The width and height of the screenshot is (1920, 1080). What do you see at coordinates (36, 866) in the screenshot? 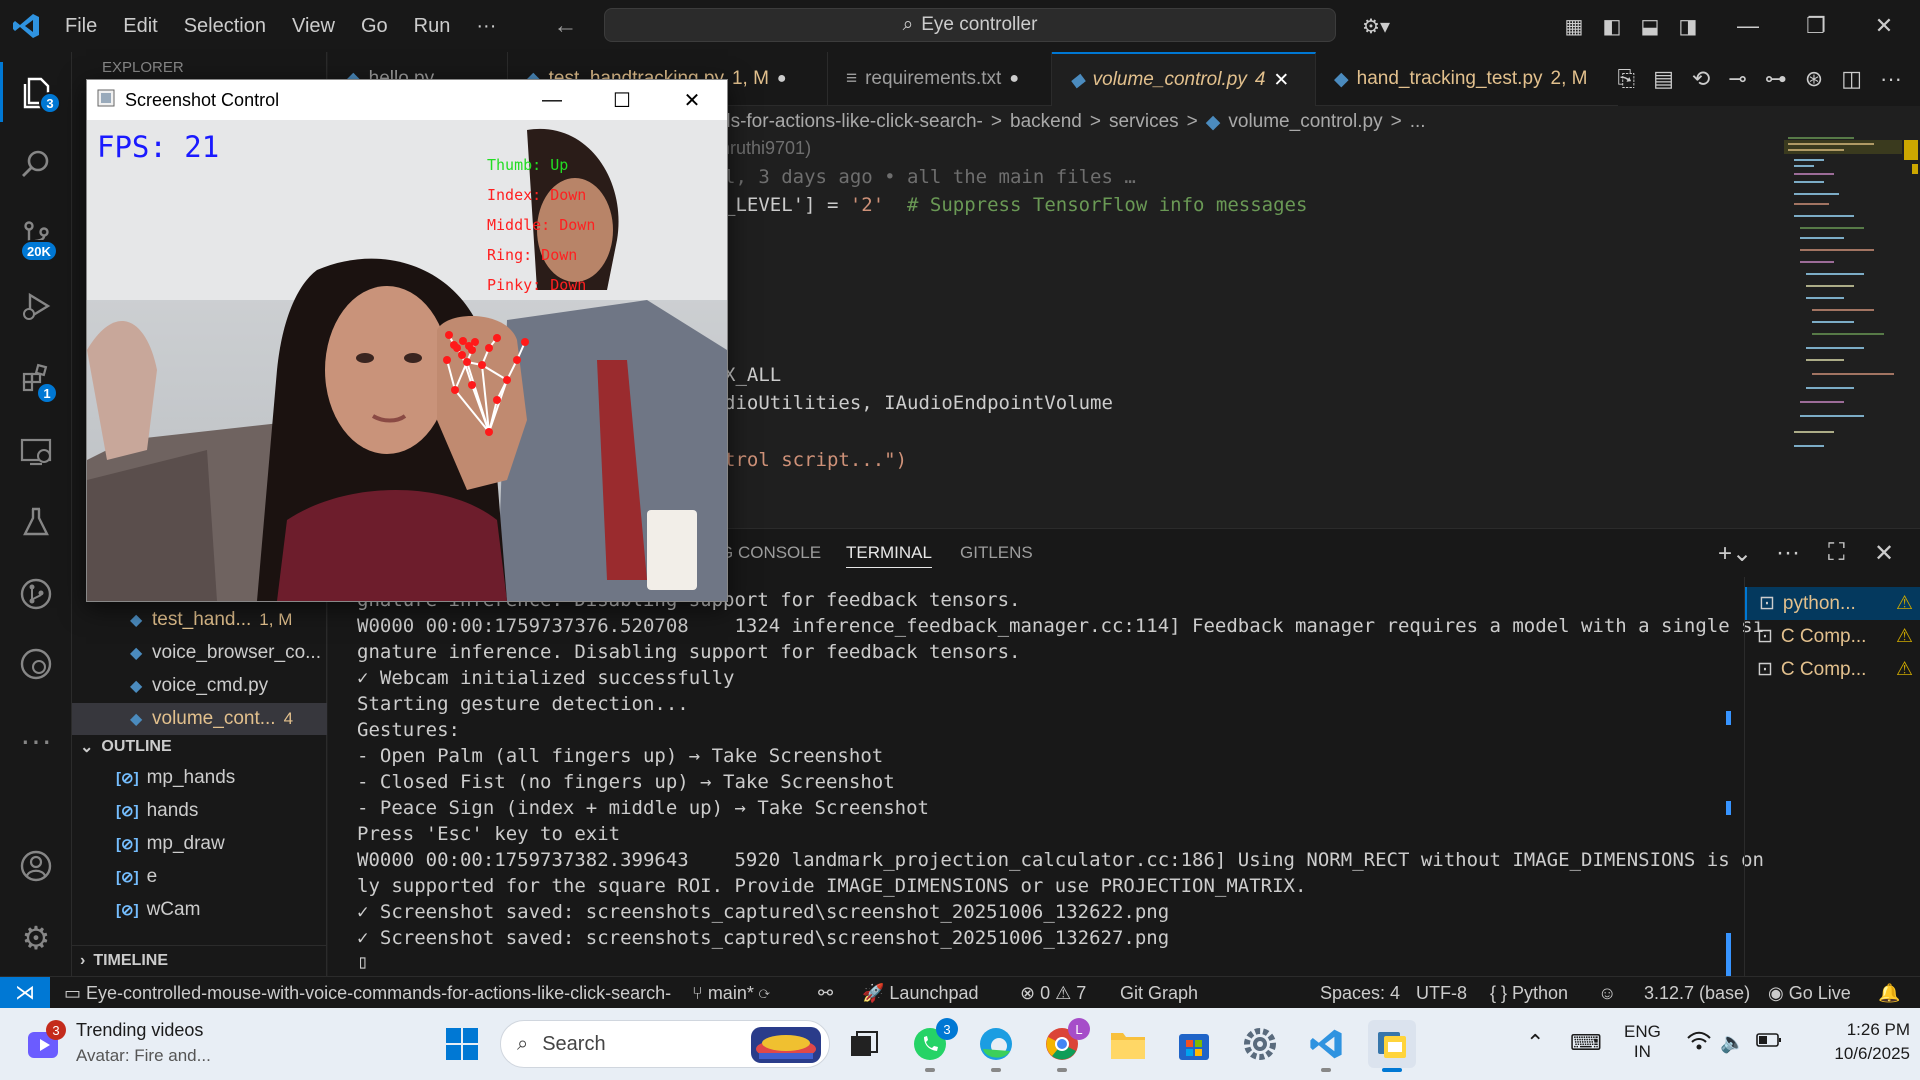
I see `account-icon` at bounding box center [36, 866].